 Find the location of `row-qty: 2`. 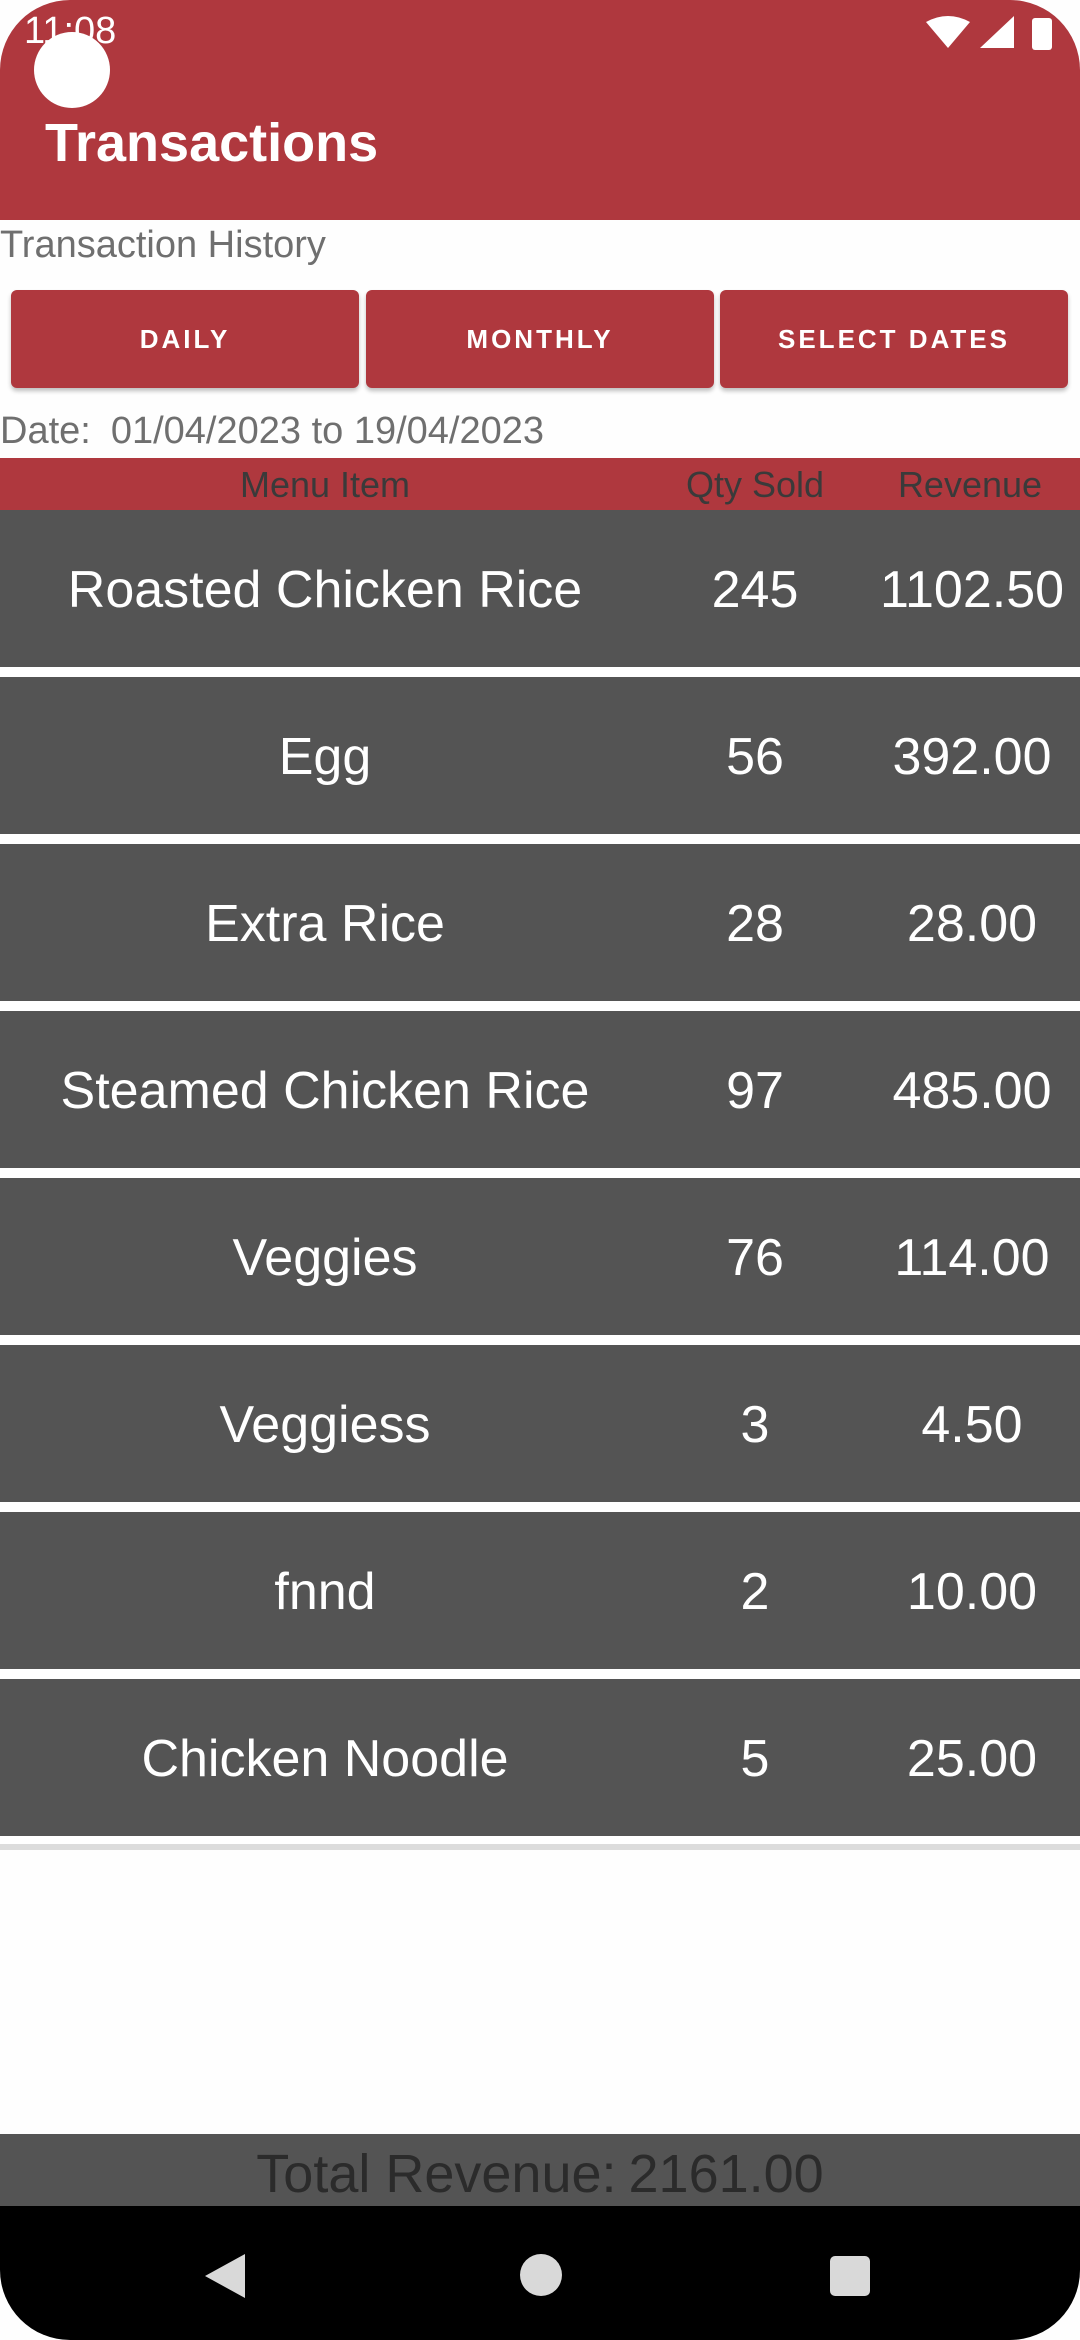

row-qty: 2 is located at coordinates (755, 1592).